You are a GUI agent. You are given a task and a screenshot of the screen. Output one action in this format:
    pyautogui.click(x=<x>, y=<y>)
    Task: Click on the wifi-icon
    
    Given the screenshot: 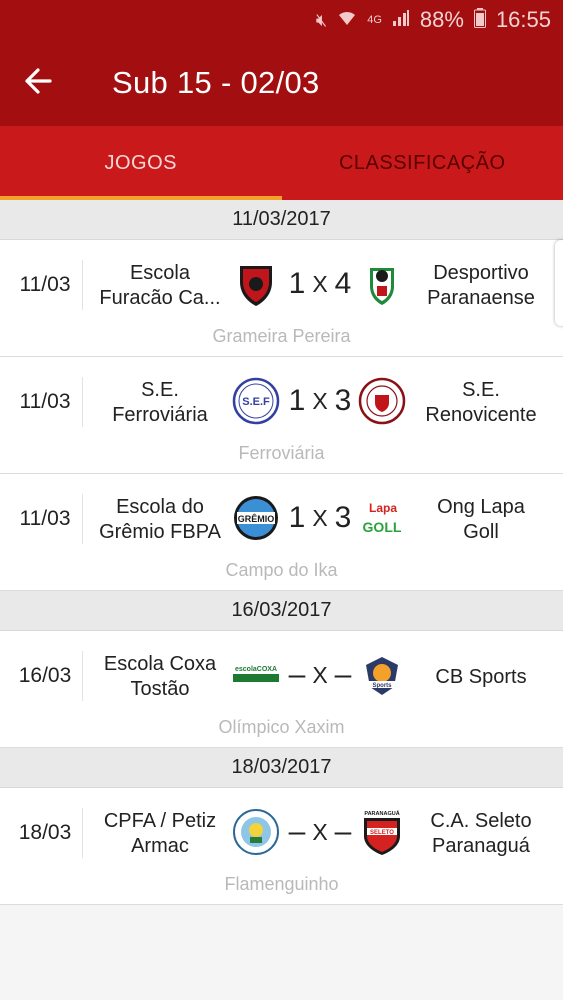 What is the action you would take?
    pyautogui.click(x=347, y=20)
    